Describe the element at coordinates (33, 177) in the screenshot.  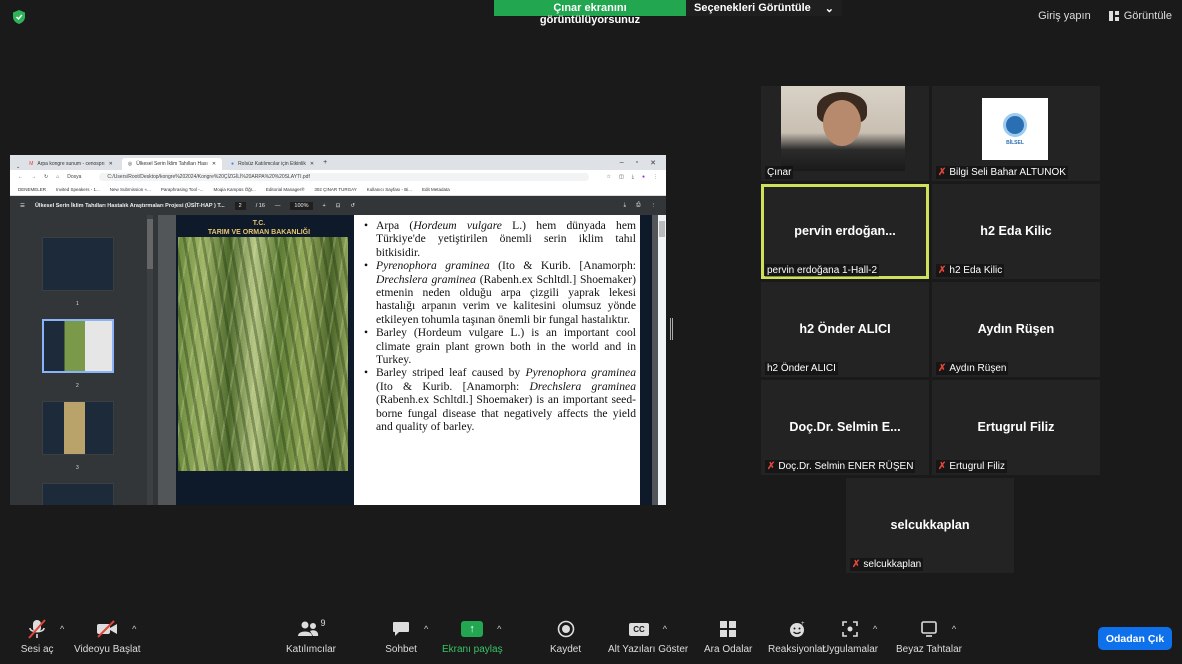
I see `forward-icon: →` at that location.